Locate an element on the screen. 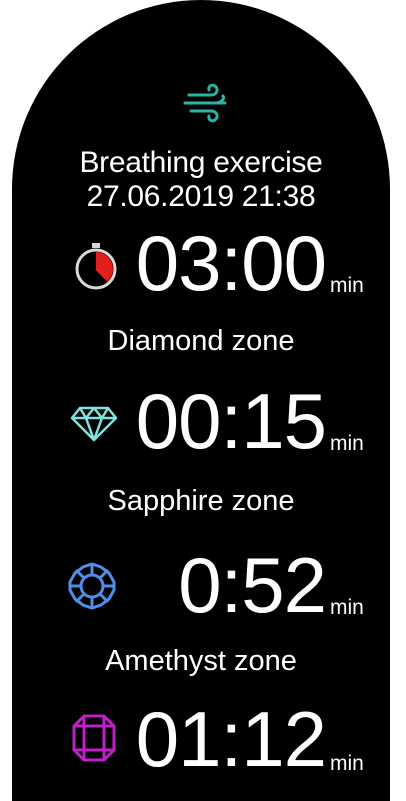  wind-icon is located at coordinates (205, 103).